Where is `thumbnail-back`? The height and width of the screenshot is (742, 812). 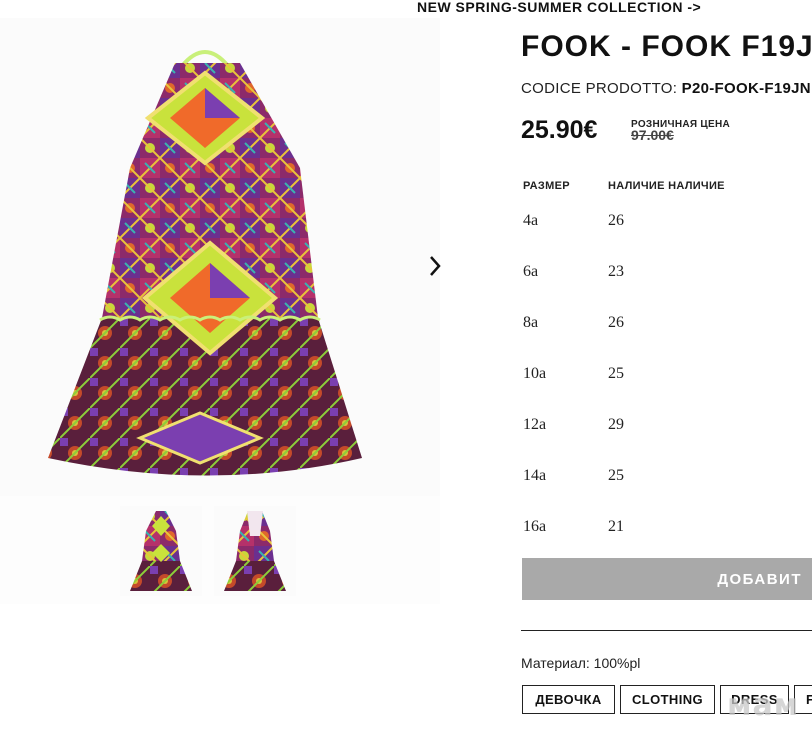
thumbnail-back is located at coordinates (255, 551).